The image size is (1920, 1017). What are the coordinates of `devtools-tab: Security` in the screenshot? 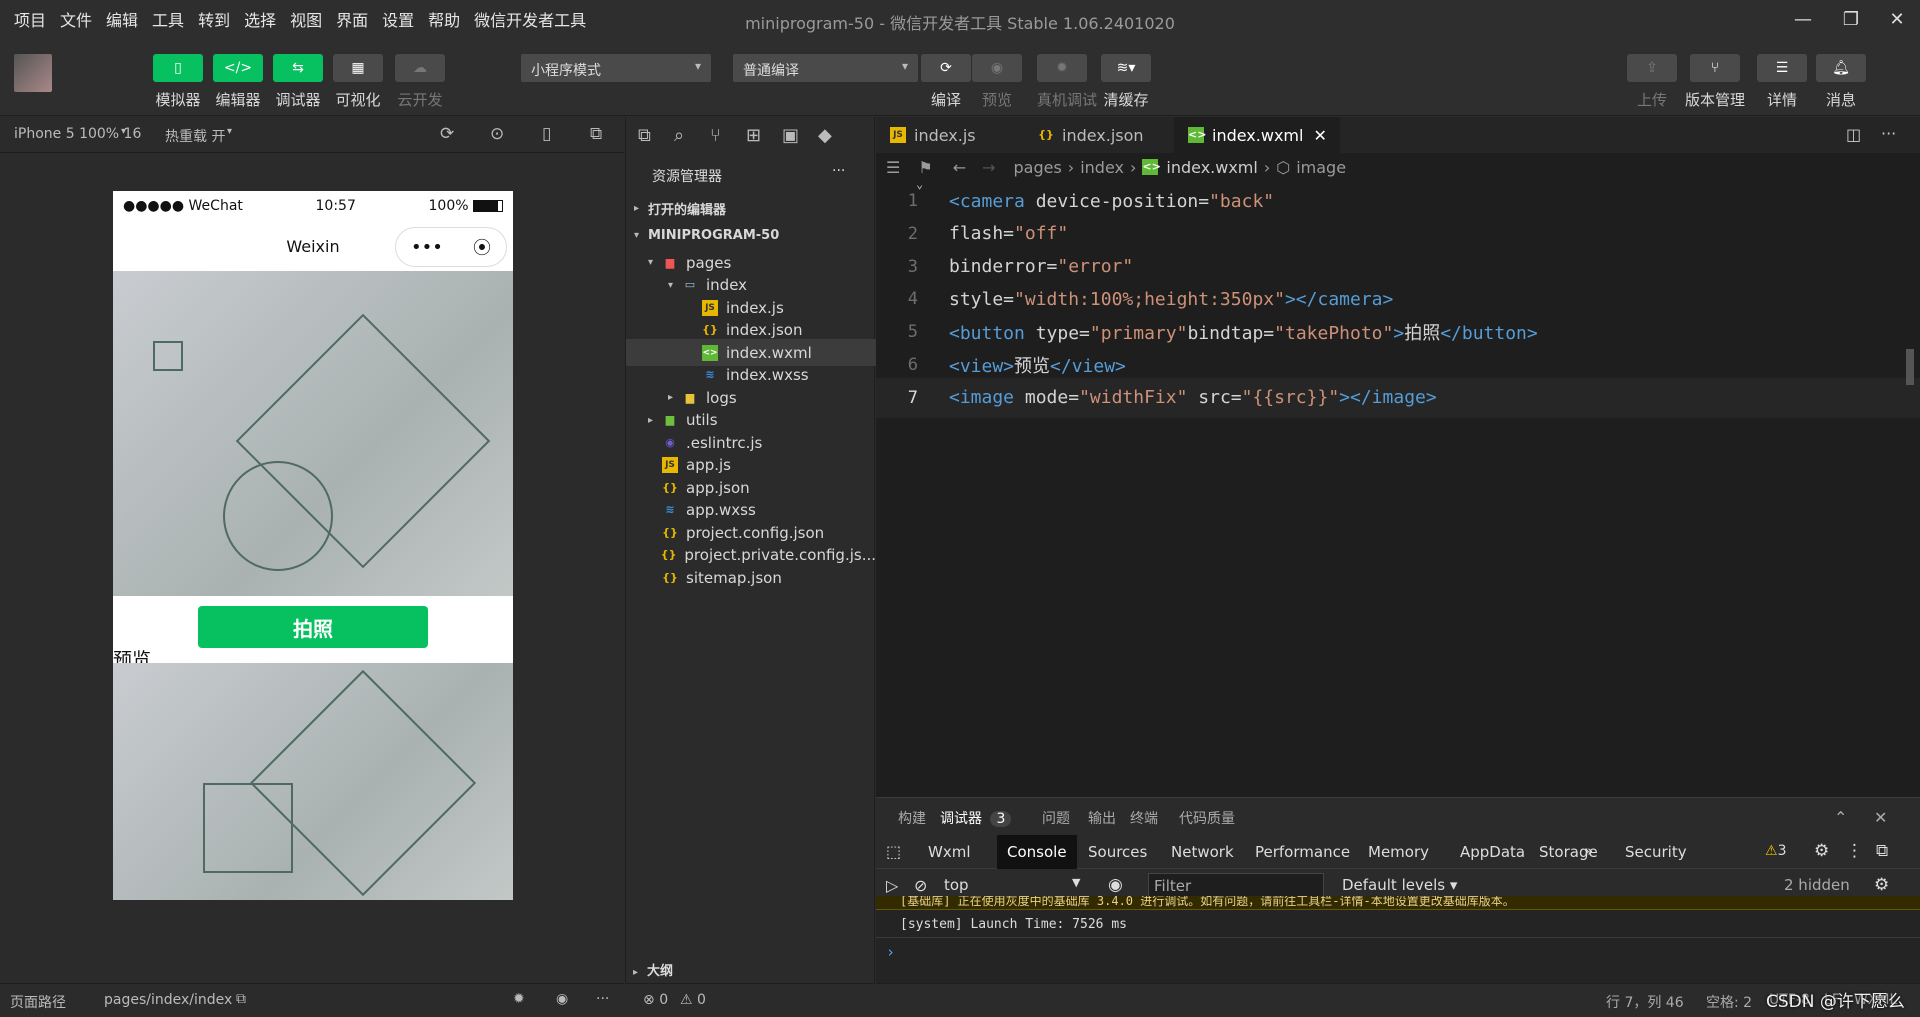 It's located at (1656, 852).